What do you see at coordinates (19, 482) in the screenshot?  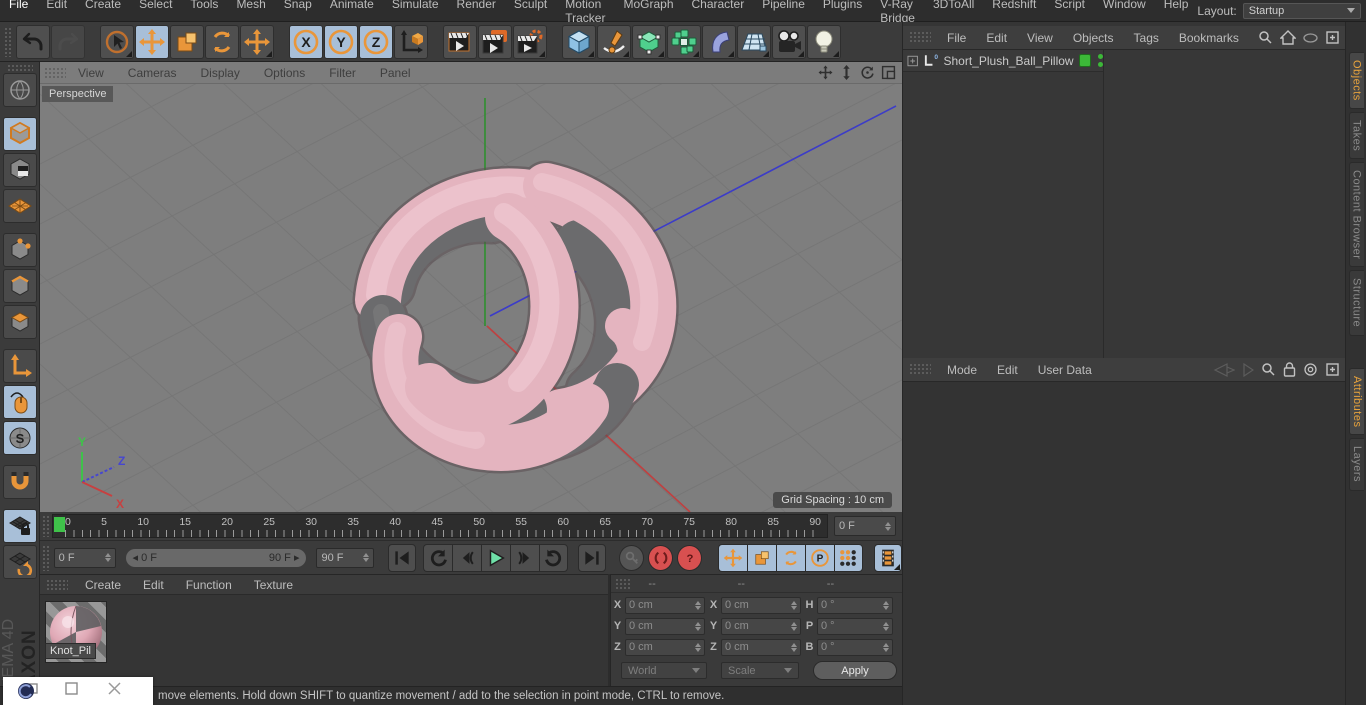 I see `snap-button` at bounding box center [19, 482].